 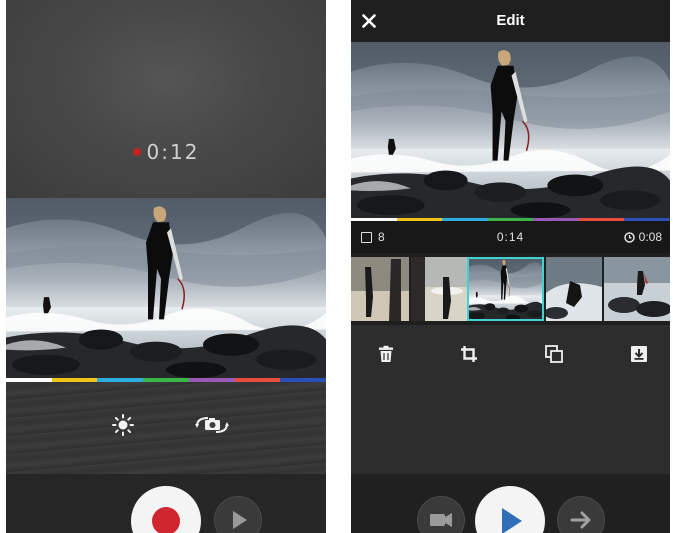 I want to click on page-title: Edit, so click(x=510, y=20).